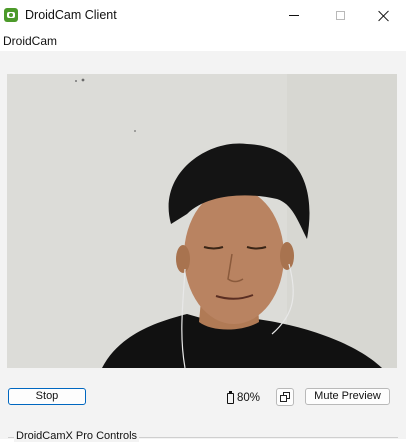 The width and height of the screenshot is (406, 442). I want to click on stop-button: Stop, so click(47, 396).